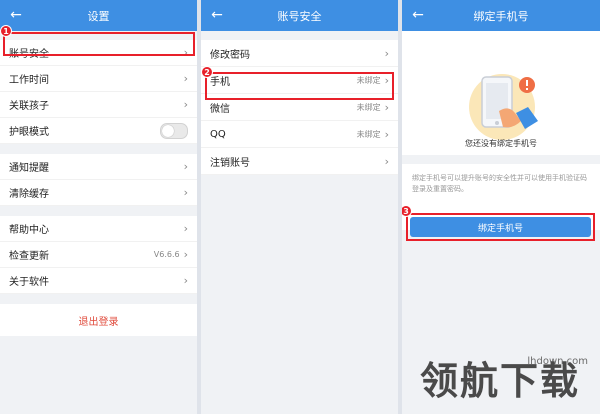 The height and width of the screenshot is (414, 600). I want to click on settings-item-check-update: 检查更新 V6.6.6 ›, so click(98, 255).